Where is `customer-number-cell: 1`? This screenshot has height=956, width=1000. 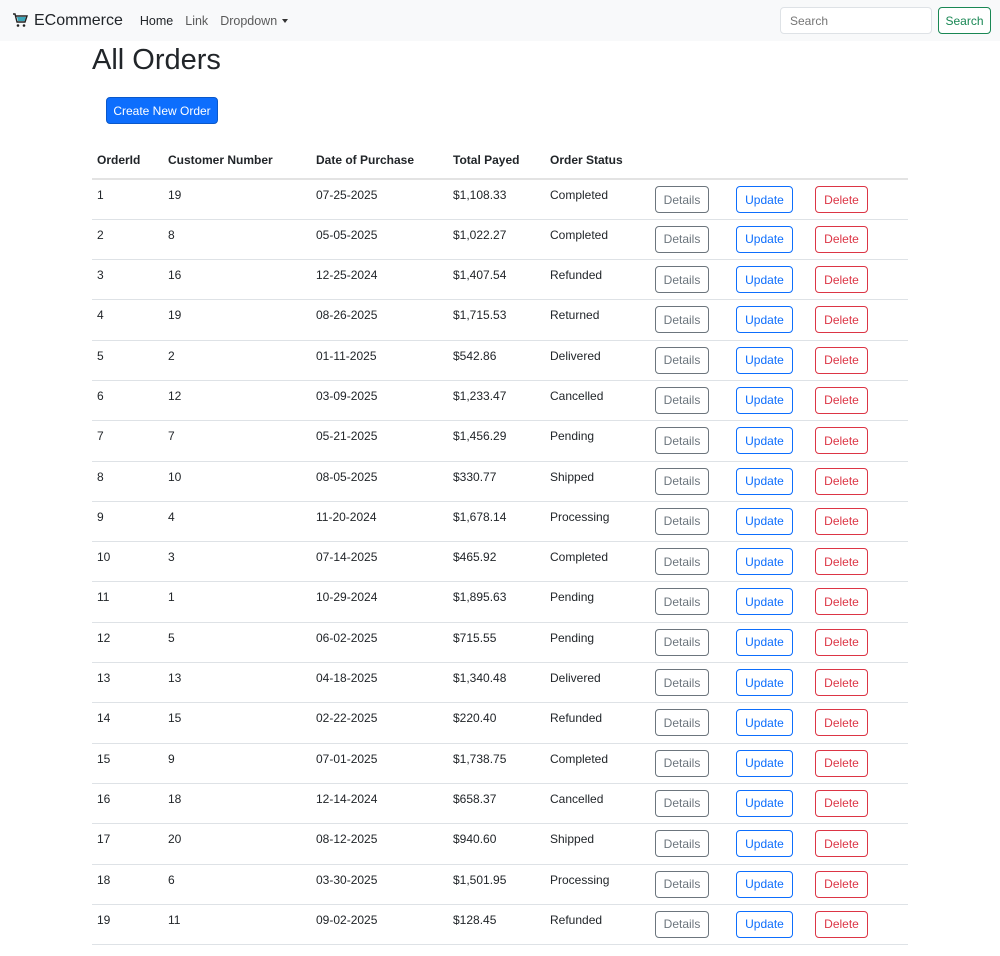 customer-number-cell: 1 is located at coordinates (237, 602).